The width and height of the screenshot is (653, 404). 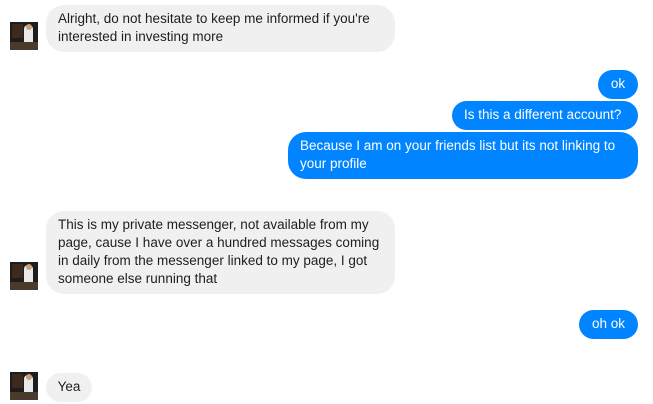 What do you see at coordinates (608, 324) in the screenshot?
I see `outgoing-message: oh ok` at bounding box center [608, 324].